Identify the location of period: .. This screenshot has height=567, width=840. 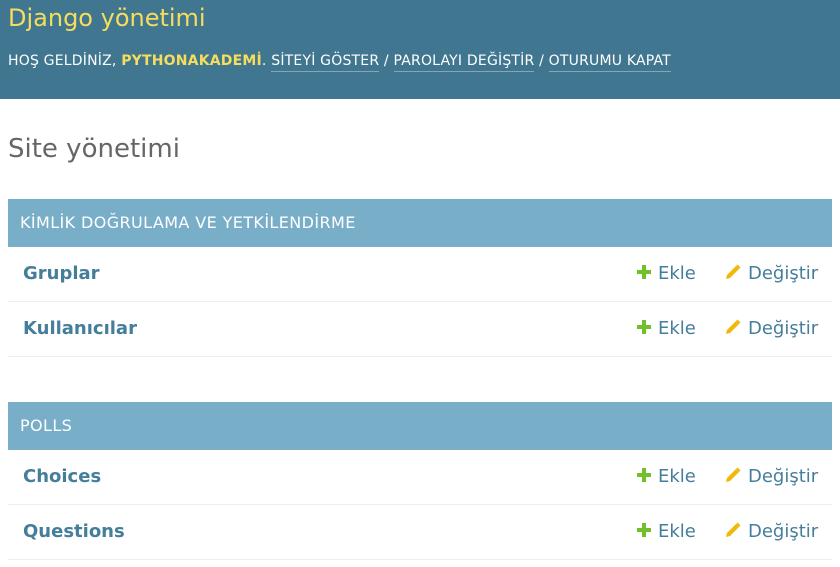
(264, 61).